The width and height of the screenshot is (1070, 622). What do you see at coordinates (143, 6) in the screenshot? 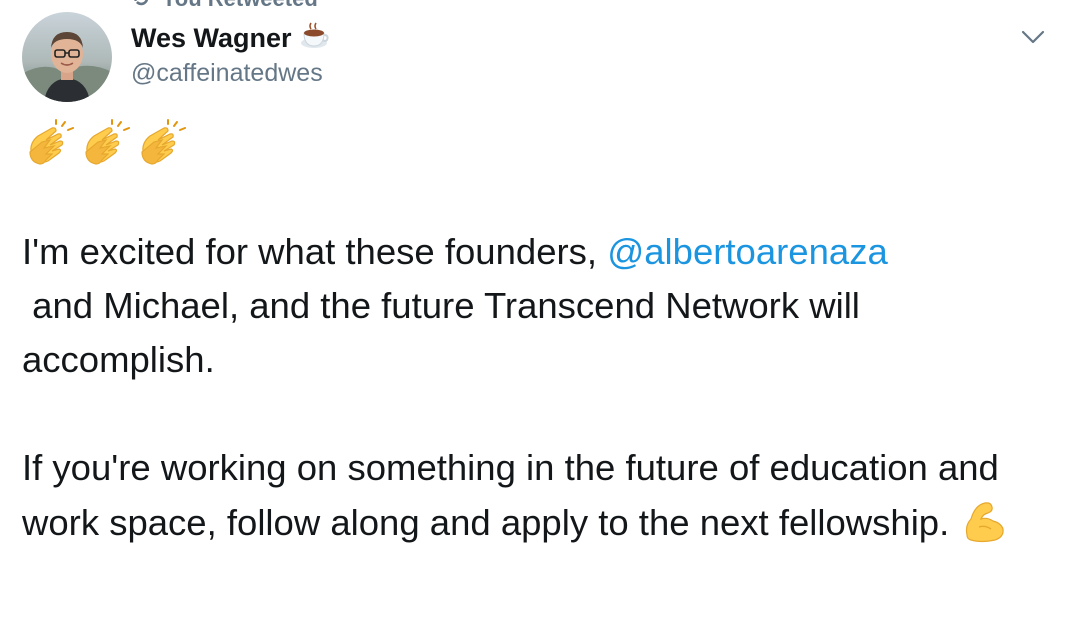
I see `retweet-icon: ⟲` at bounding box center [143, 6].